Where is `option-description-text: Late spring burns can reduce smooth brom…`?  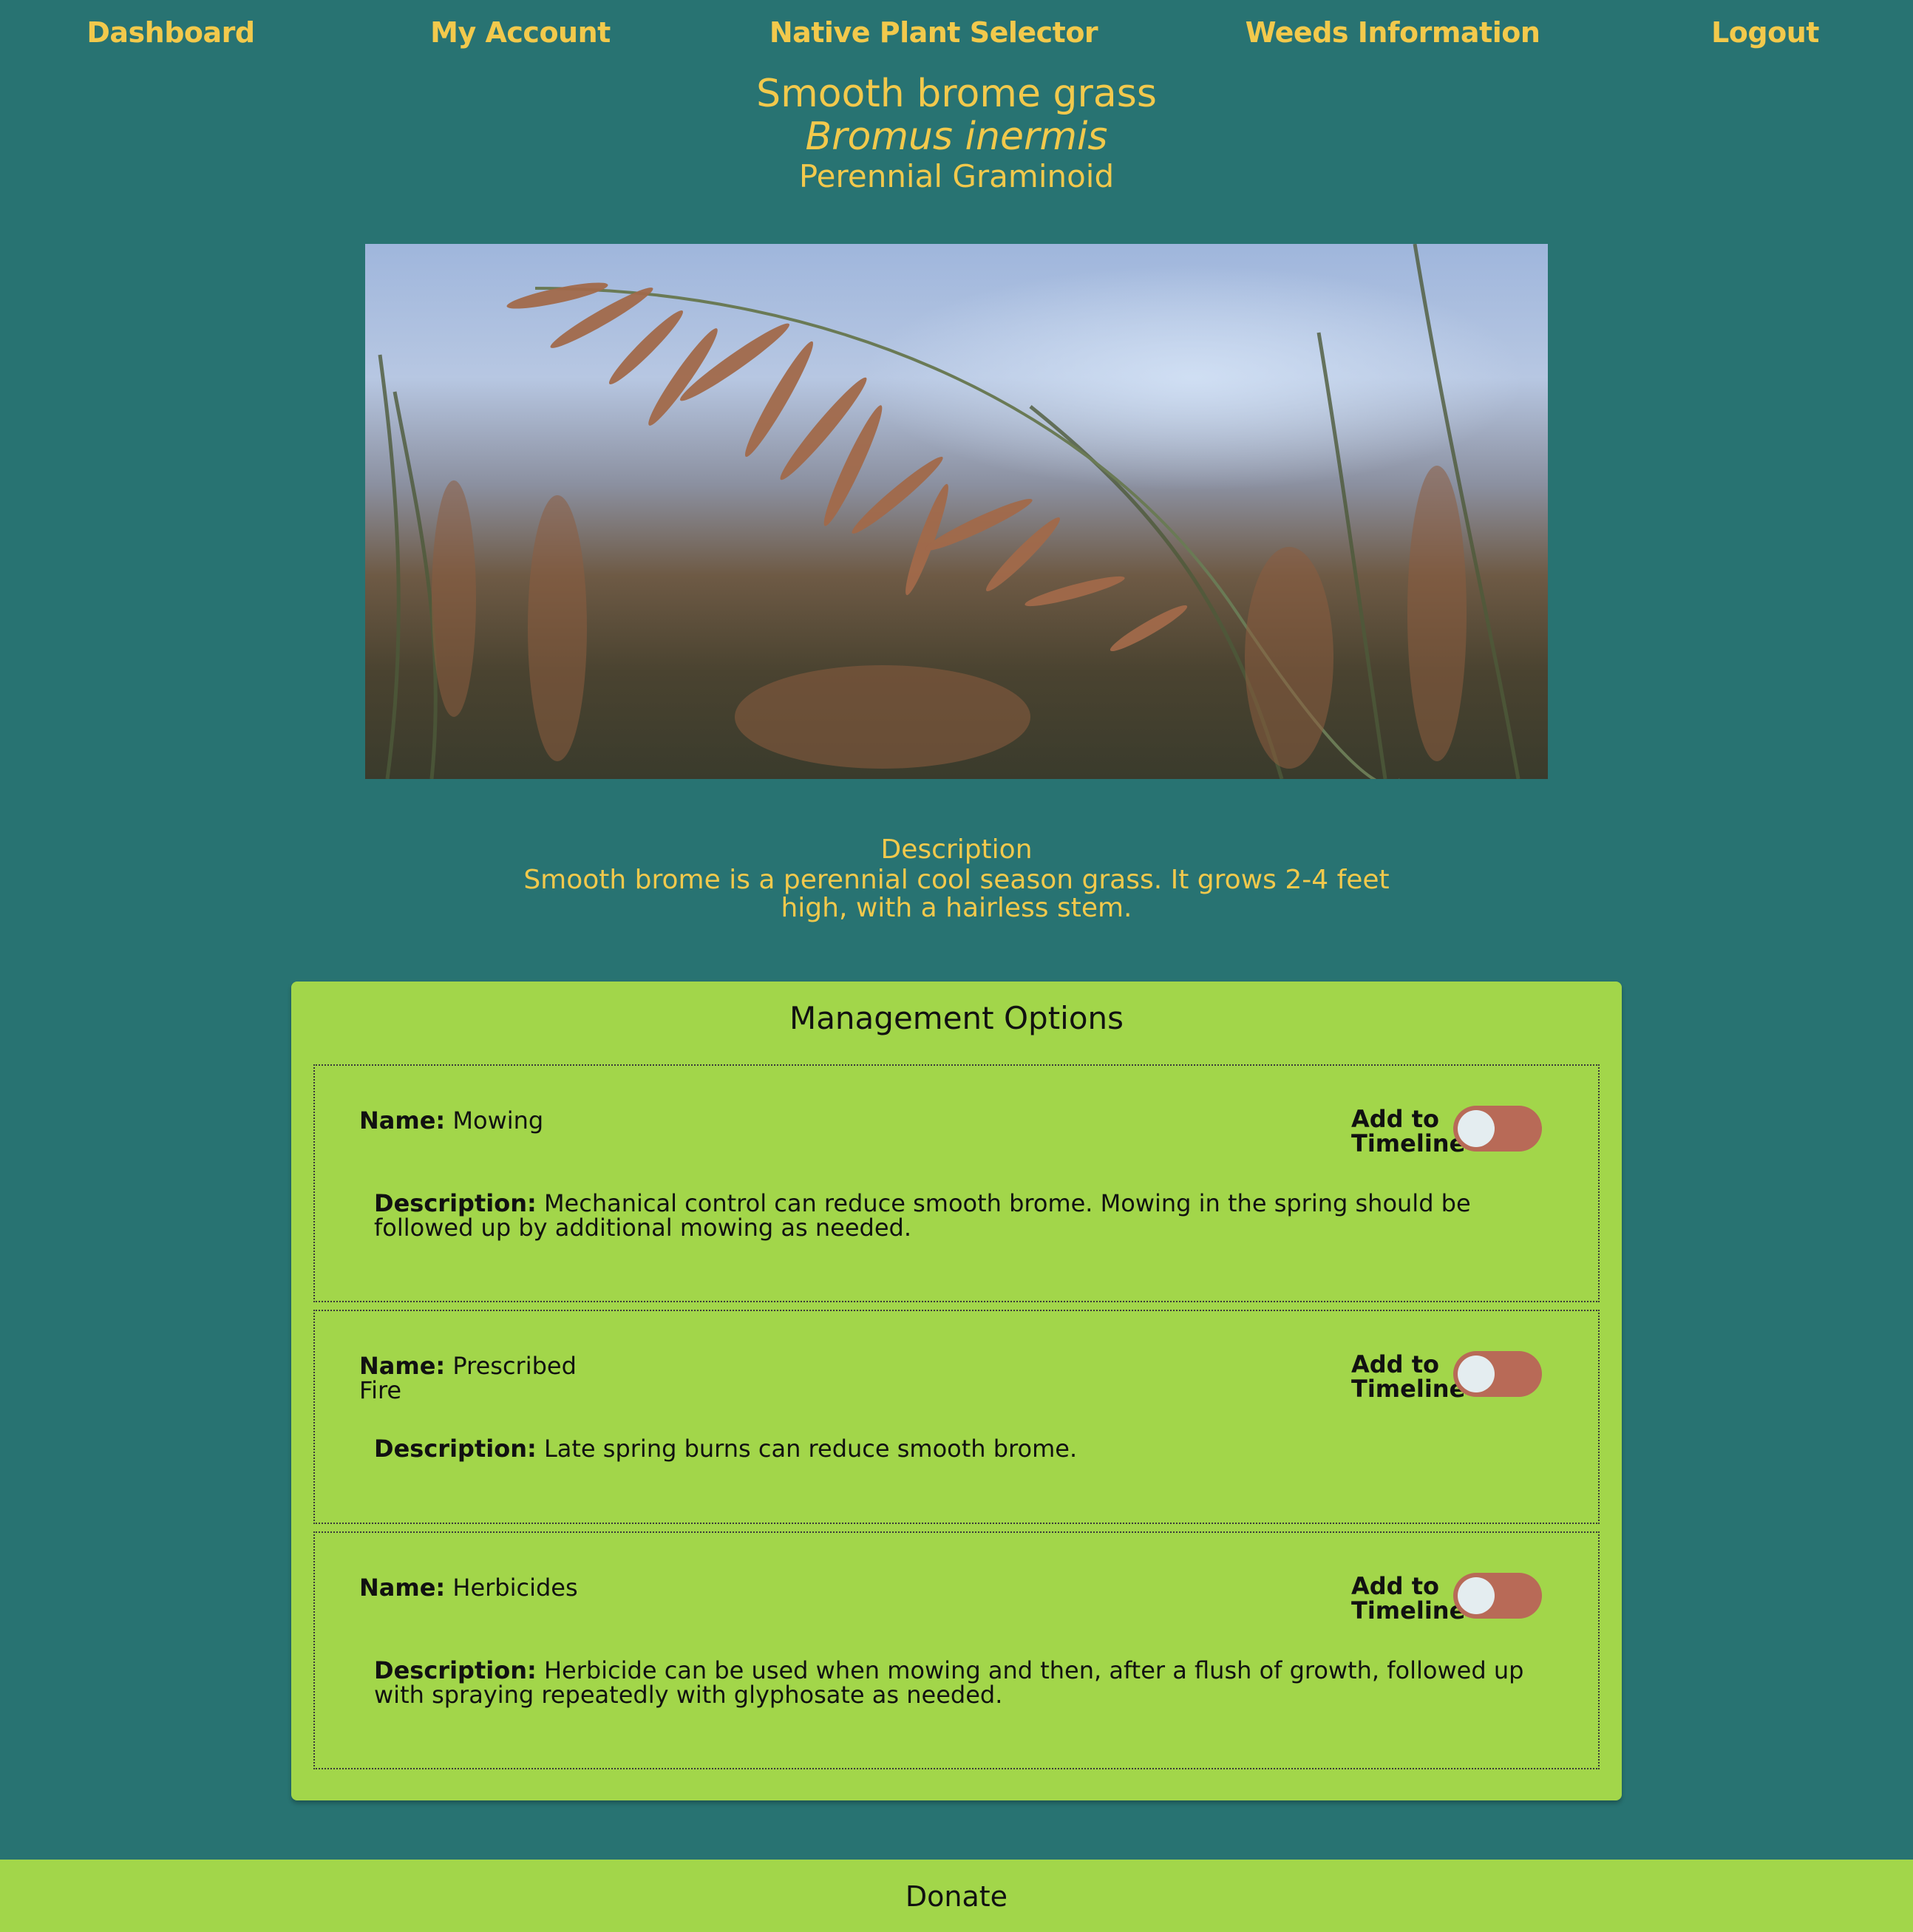
option-description-text: Late spring burns can reduce smooth brom… is located at coordinates (810, 1449).